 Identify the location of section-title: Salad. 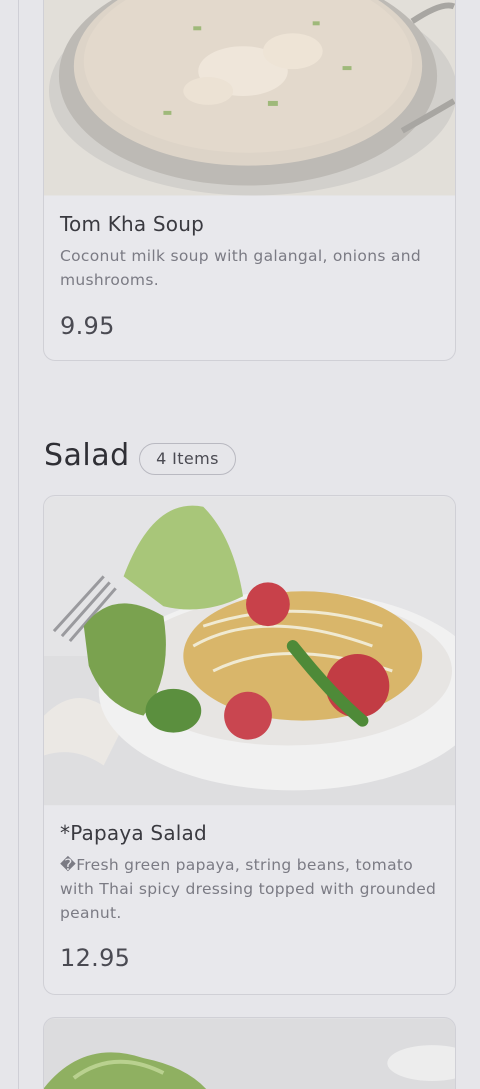
(87, 455).